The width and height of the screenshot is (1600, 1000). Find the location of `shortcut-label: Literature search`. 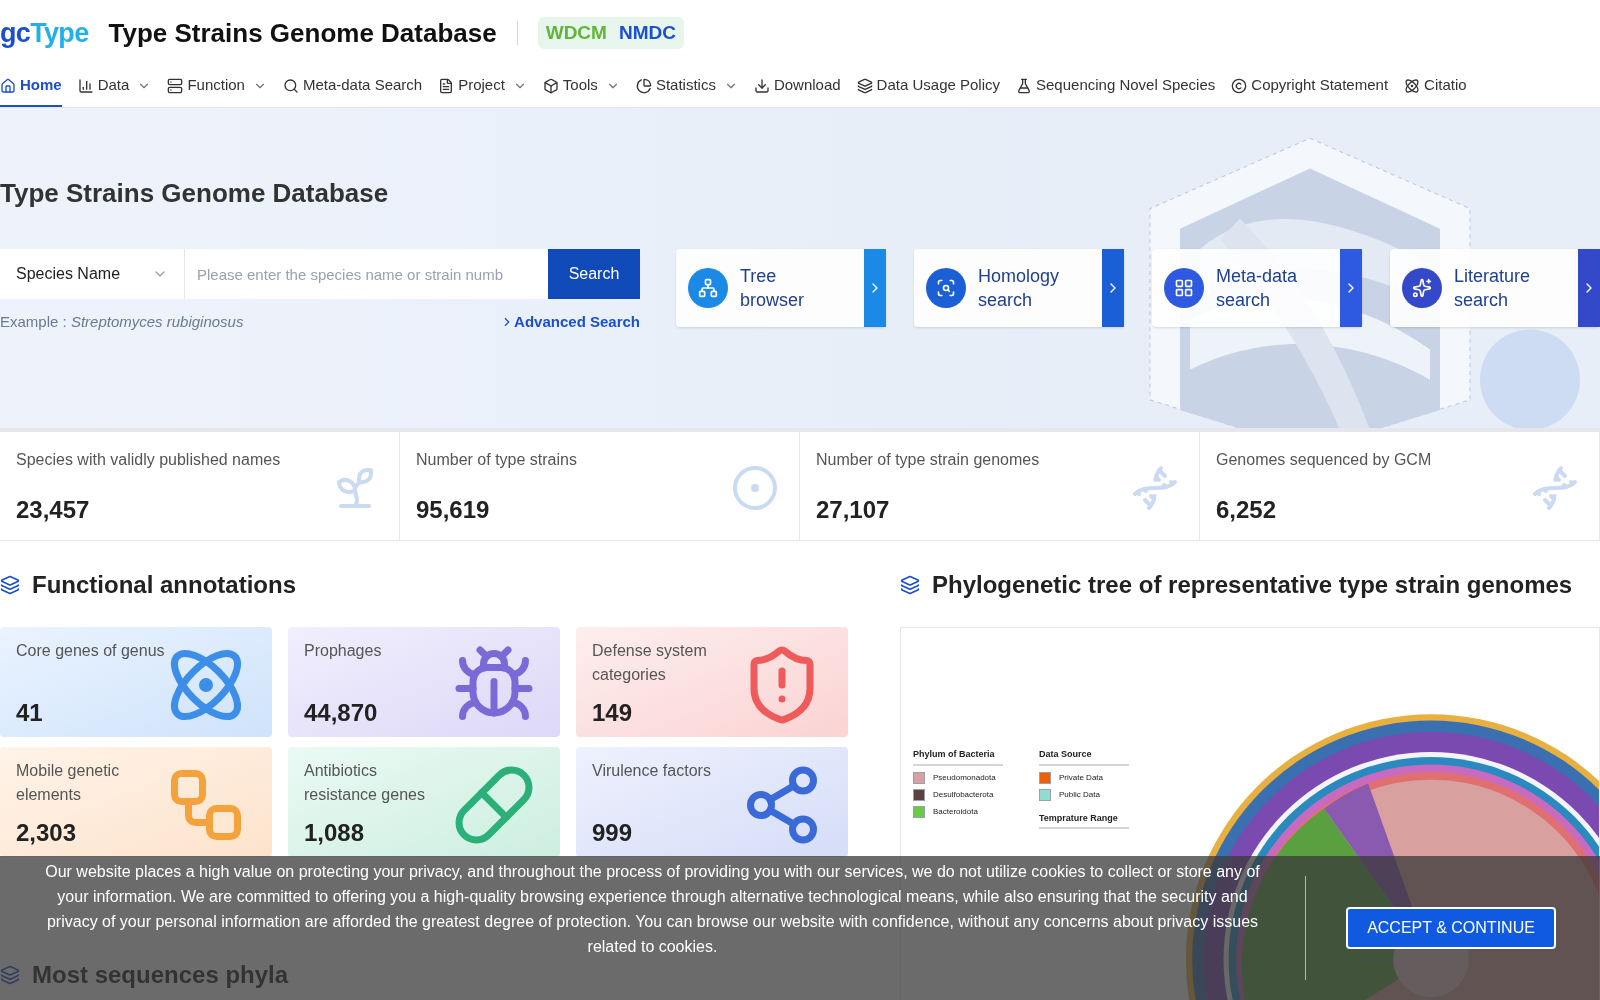

shortcut-label: Literature search is located at coordinates (1493, 288).